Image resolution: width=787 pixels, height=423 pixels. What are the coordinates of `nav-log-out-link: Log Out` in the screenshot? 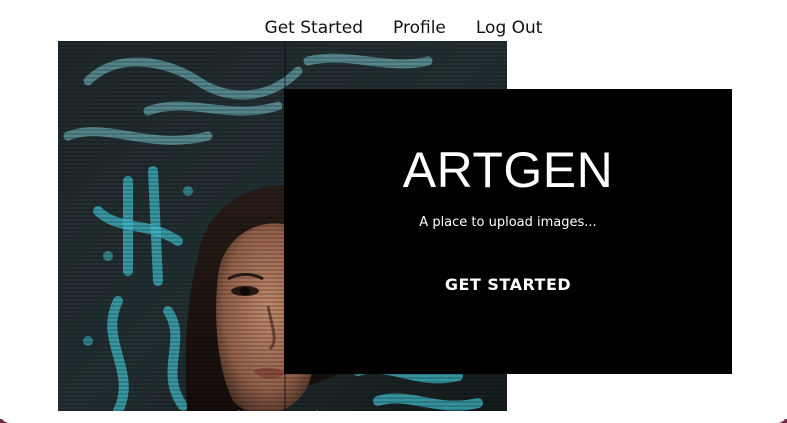 It's located at (509, 28).